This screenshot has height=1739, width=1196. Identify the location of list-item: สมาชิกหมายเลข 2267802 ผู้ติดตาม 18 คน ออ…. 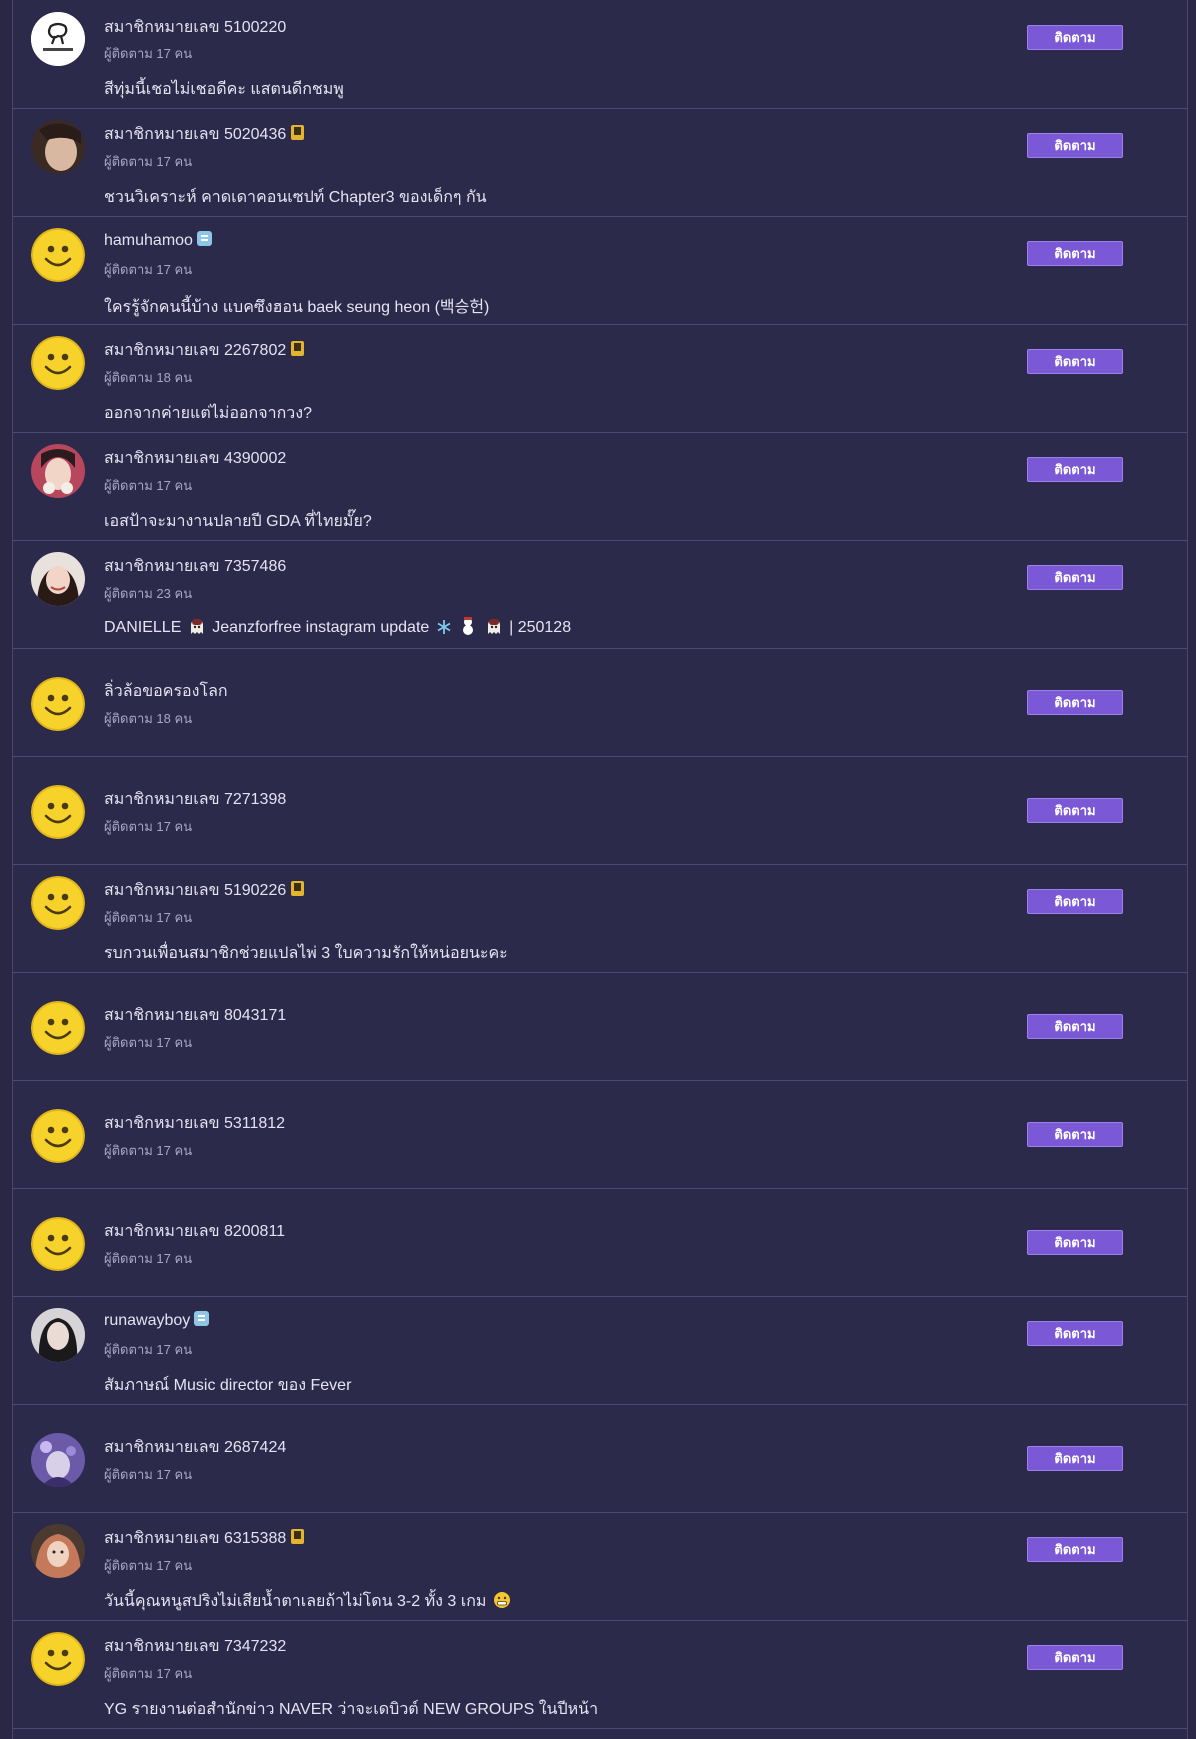
(600, 379).